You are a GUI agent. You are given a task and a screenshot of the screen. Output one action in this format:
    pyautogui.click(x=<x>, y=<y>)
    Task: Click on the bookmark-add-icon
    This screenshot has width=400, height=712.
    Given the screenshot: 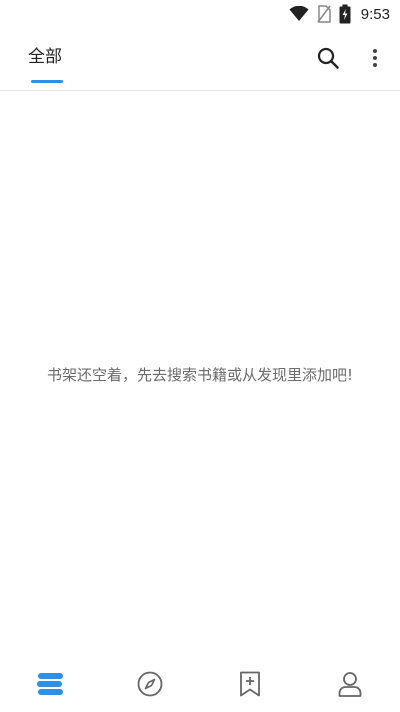 What is the action you would take?
    pyautogui.click(x=250, y=684)
    